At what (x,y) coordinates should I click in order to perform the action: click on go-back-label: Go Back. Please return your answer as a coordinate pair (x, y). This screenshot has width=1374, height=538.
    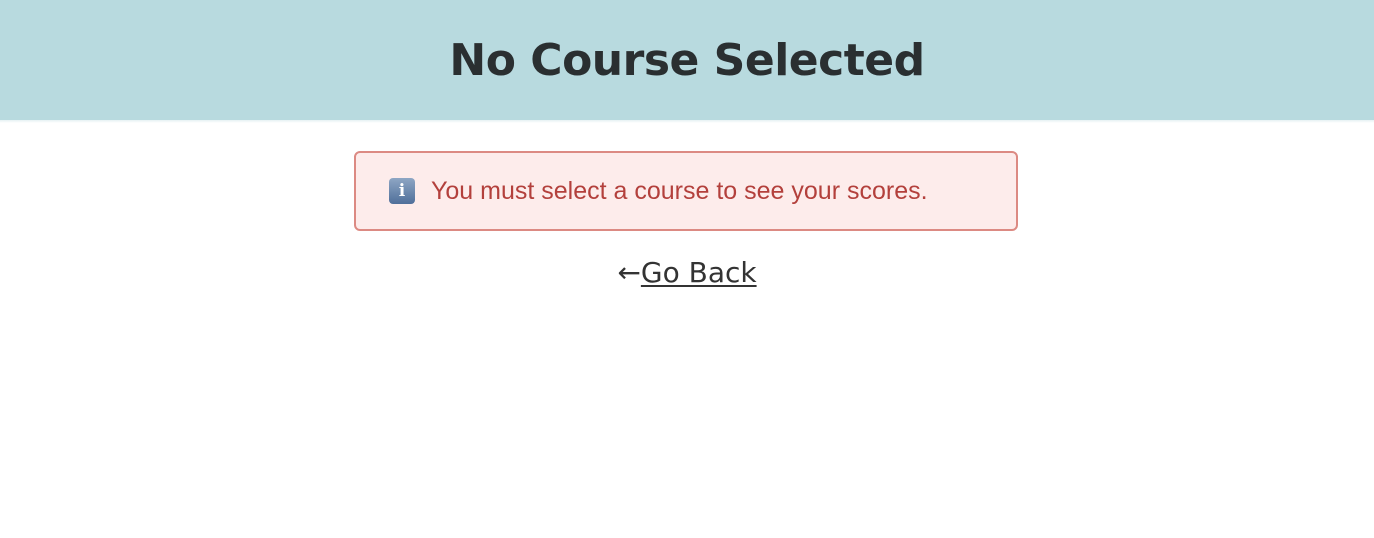
    Looking at the image, I should click on (698, 272).